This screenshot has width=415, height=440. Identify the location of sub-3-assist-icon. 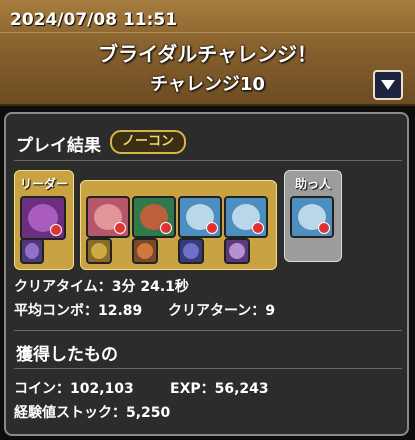
(191, 251).